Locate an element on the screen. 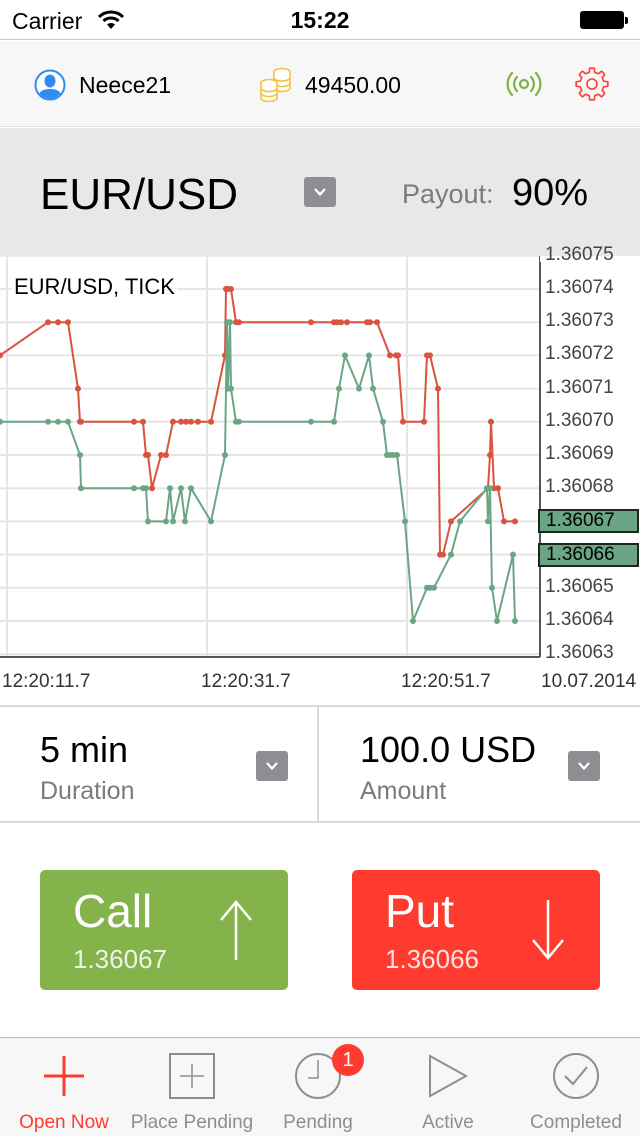  status-bar: Carrier 15:22 is located at coordinates (320, 20).